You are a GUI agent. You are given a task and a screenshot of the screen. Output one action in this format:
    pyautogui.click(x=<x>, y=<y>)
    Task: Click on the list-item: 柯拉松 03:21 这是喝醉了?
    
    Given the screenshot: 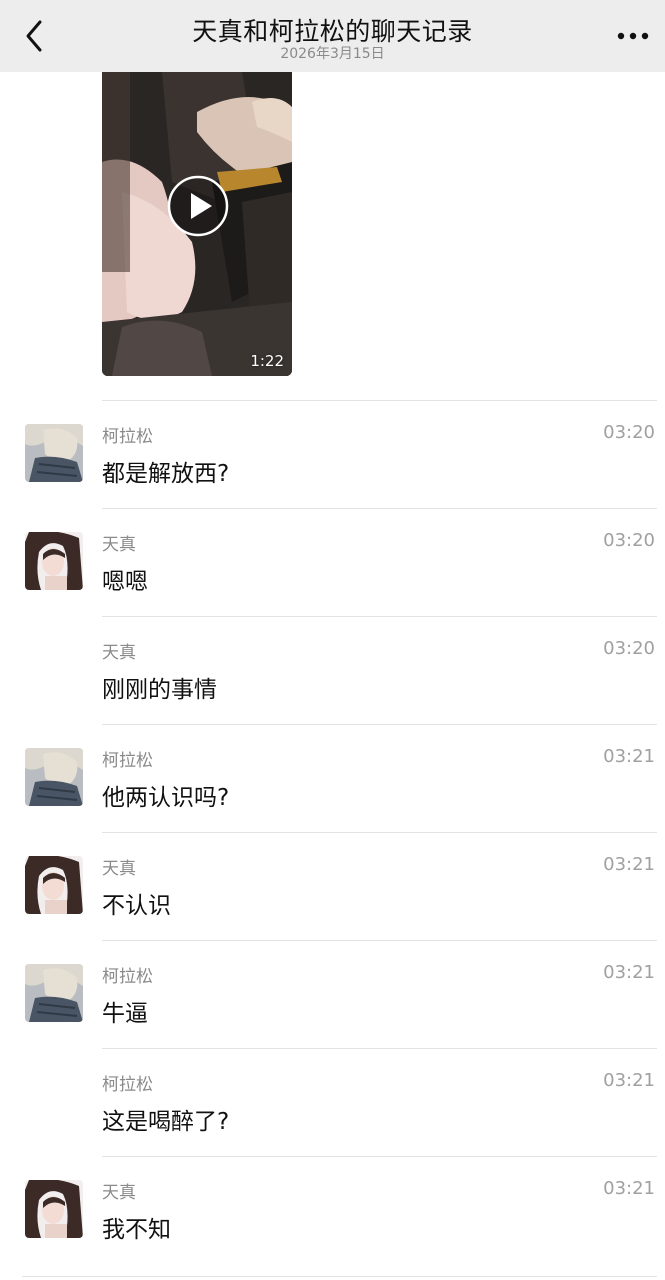 What is the action you would take?
    pyautogui.click(x=332, y=1102)
    